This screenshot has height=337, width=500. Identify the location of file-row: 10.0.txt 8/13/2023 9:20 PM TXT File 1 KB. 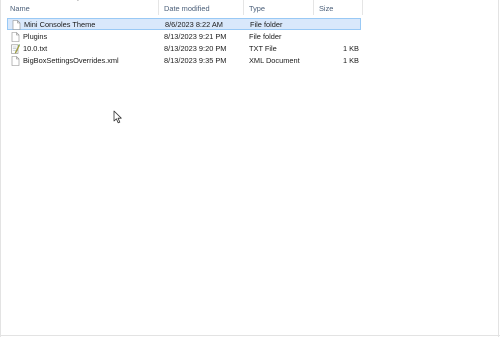
(184, 49).